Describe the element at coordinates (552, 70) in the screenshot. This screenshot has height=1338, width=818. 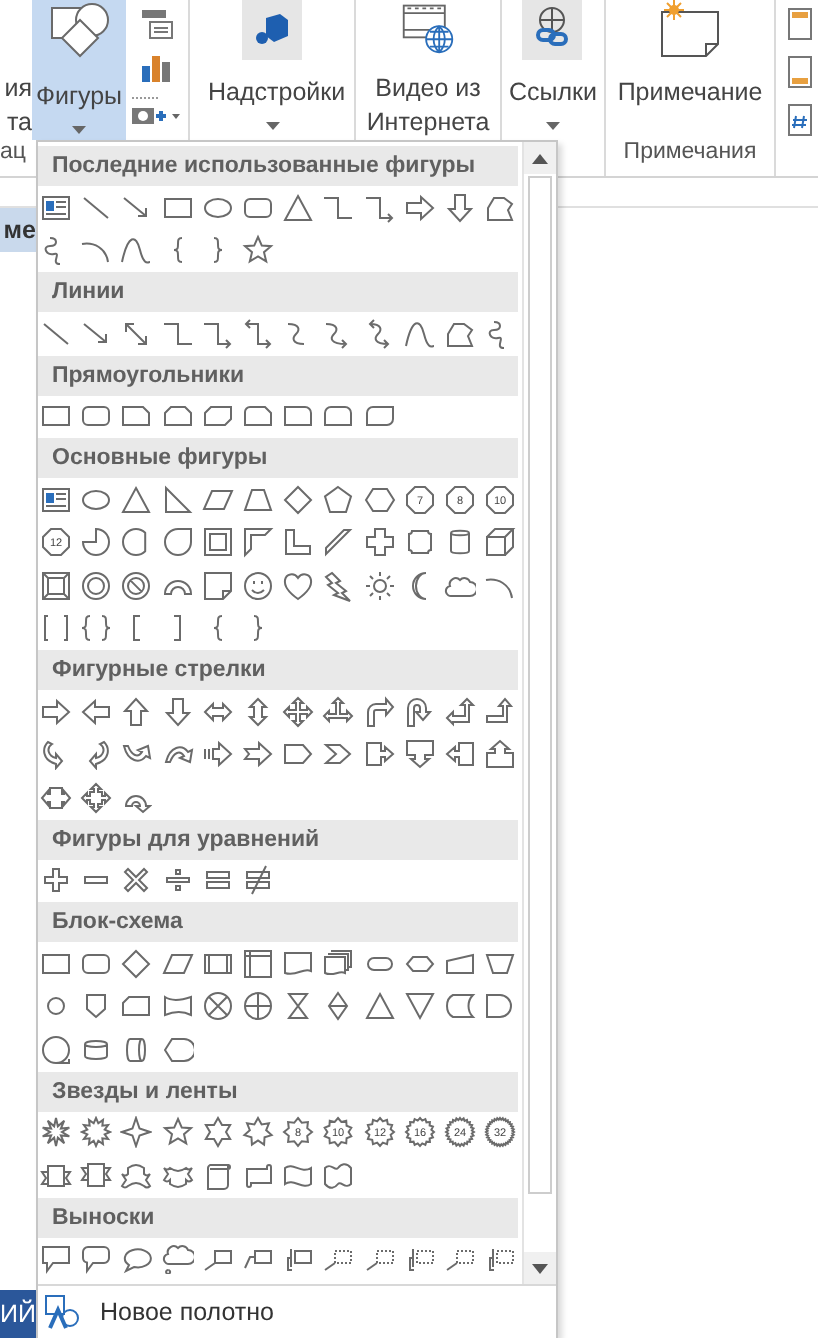
I see `links-button: Ссылки` at that location.